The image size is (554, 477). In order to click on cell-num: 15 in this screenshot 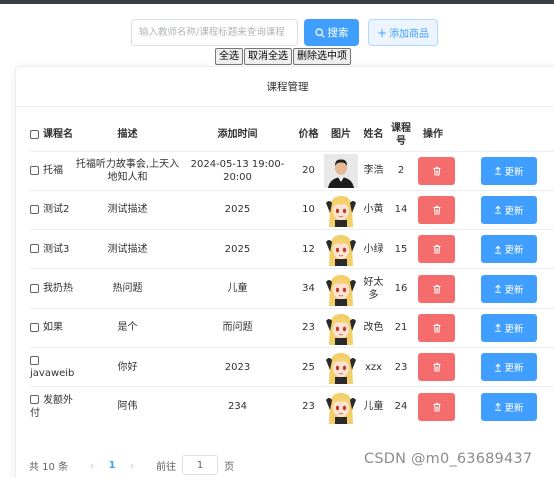, I will do `click(401, 249)`.